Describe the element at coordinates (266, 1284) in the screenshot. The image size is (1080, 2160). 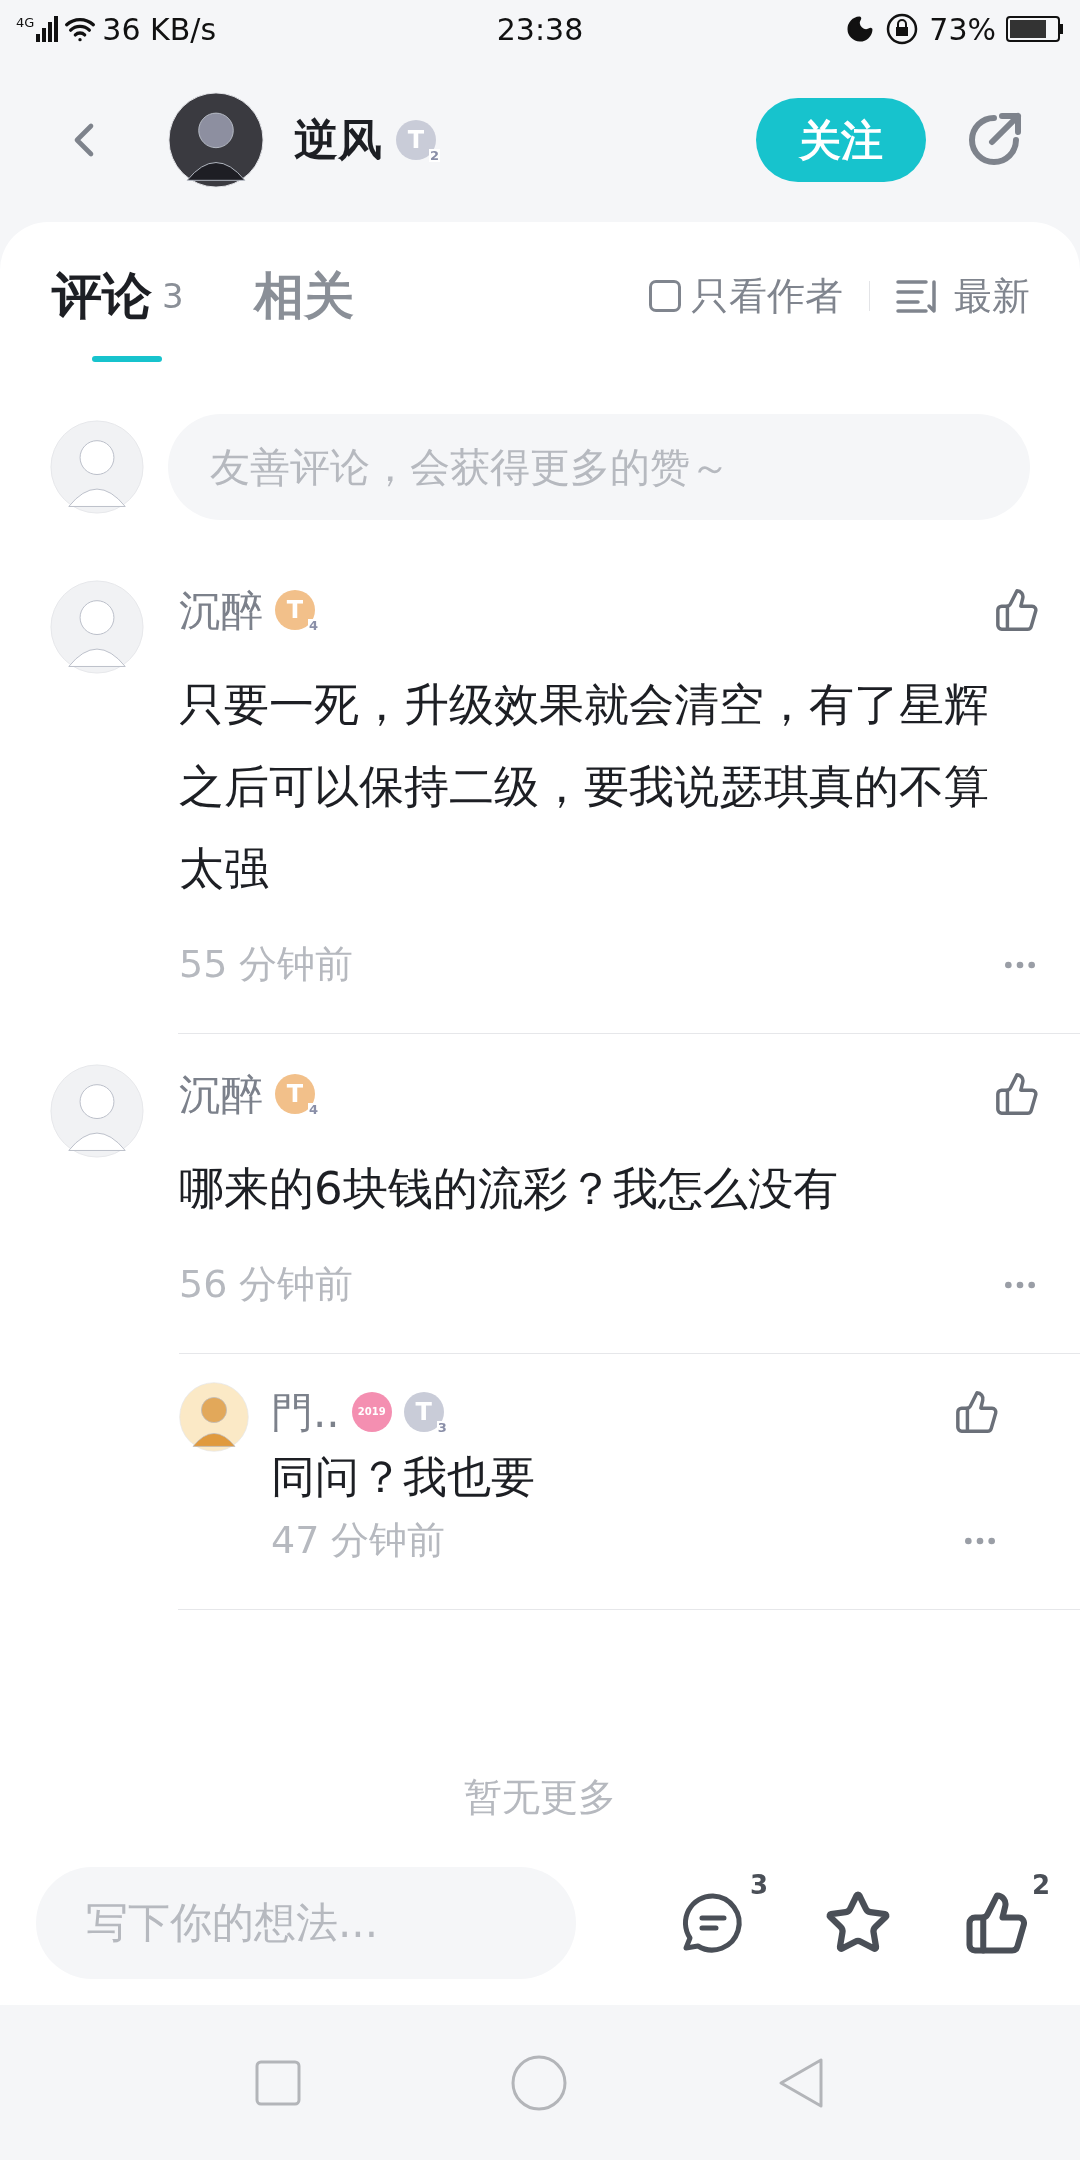
I see `comment-time: 56 分钟前` at that location.